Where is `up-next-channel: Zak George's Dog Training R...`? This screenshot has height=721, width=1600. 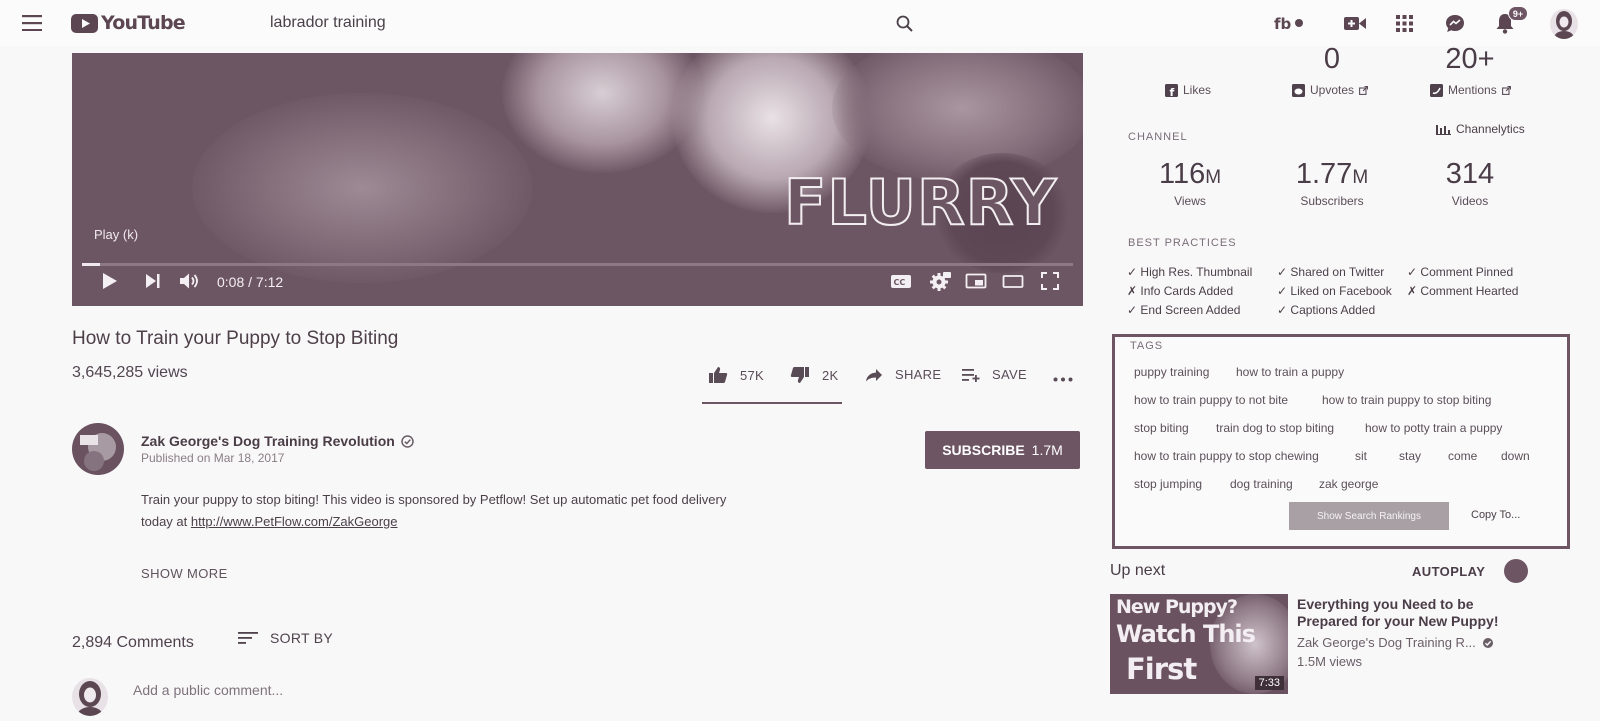 up-next-channel: Zak George's Dog Training R... is located at coordinates (1386, 642).